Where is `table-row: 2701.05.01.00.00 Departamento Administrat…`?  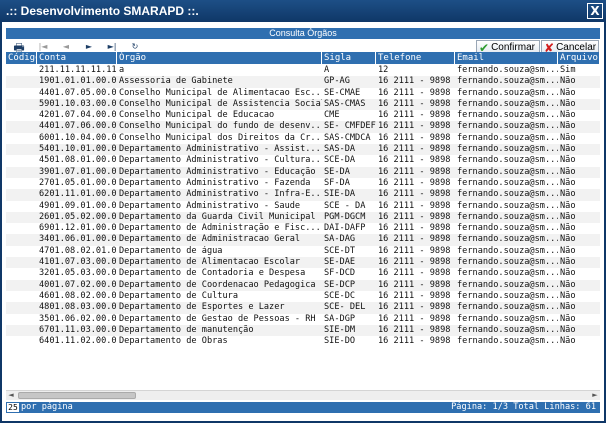 table-row: 2701.05.01.00.00 Departamento Administrat… is located at coordinates (303, 183).